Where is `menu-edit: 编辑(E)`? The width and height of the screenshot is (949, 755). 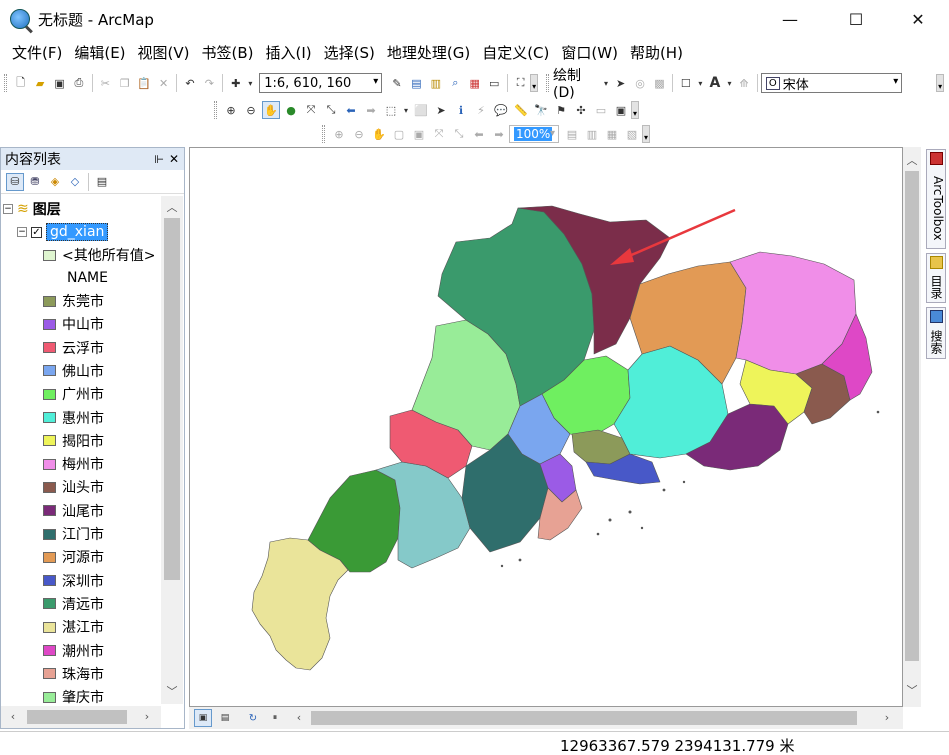
menu-edit: 编辑(E) is located at coordinates (99, 53).